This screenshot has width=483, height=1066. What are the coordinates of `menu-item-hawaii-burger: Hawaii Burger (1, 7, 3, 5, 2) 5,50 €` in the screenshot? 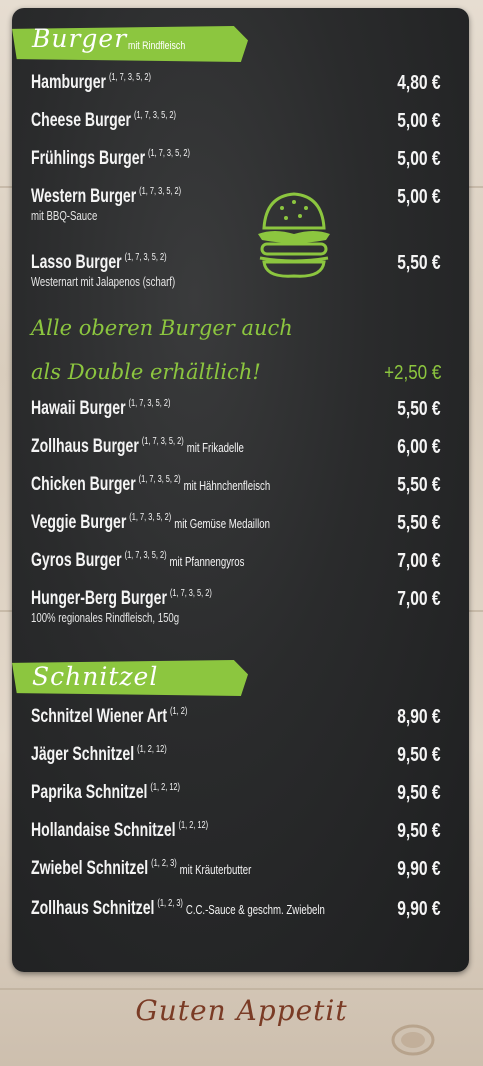 It's located at (236, 411).